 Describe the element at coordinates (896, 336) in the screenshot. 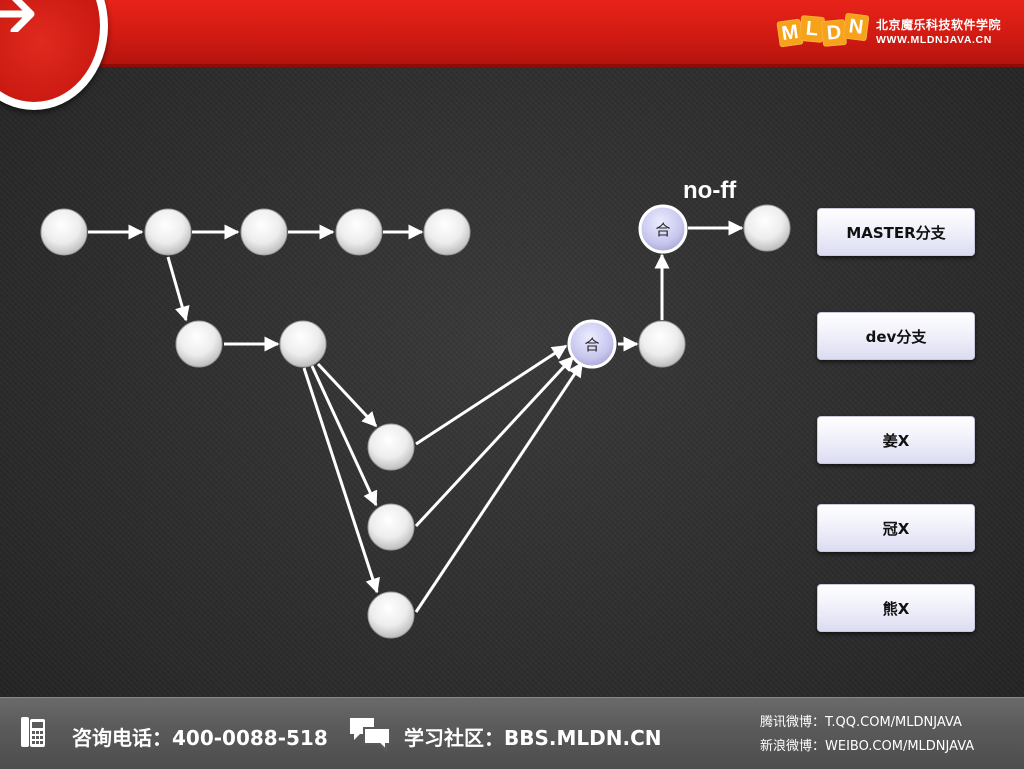

I see `legend-dev-branch: dev分支` at that location.